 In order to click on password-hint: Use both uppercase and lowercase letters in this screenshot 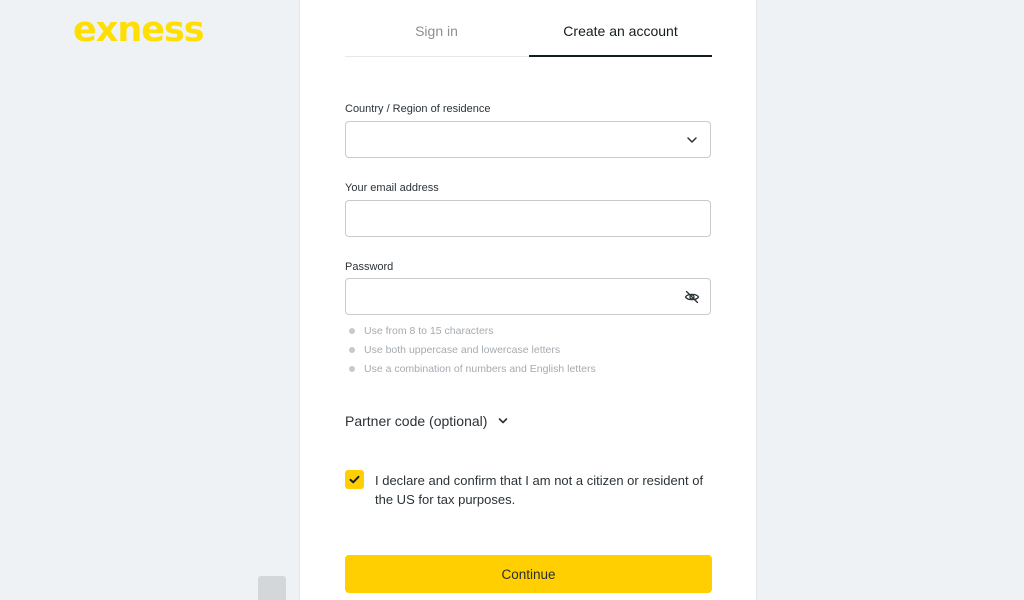, I will do `click(472, 352)`.